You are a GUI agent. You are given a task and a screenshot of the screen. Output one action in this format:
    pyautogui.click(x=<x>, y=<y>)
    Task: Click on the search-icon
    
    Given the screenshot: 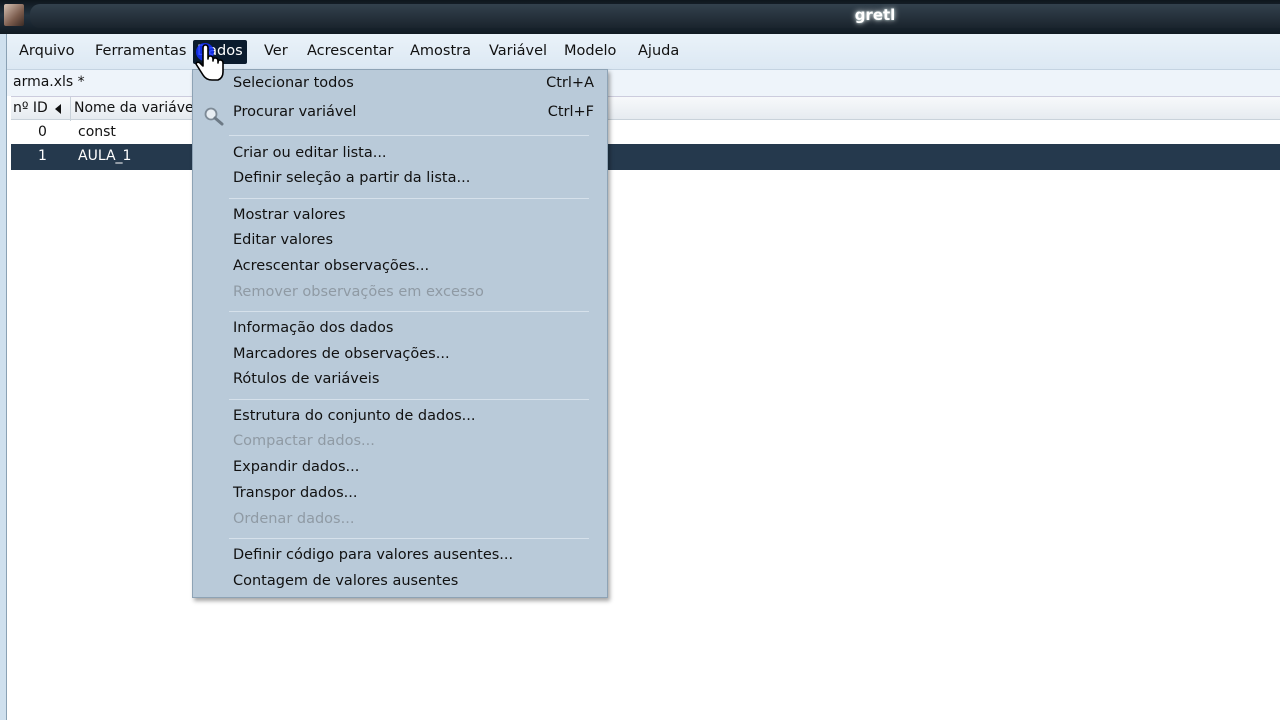 What is the action you would take?
    pyautogui.click(x=214, y=116)
    